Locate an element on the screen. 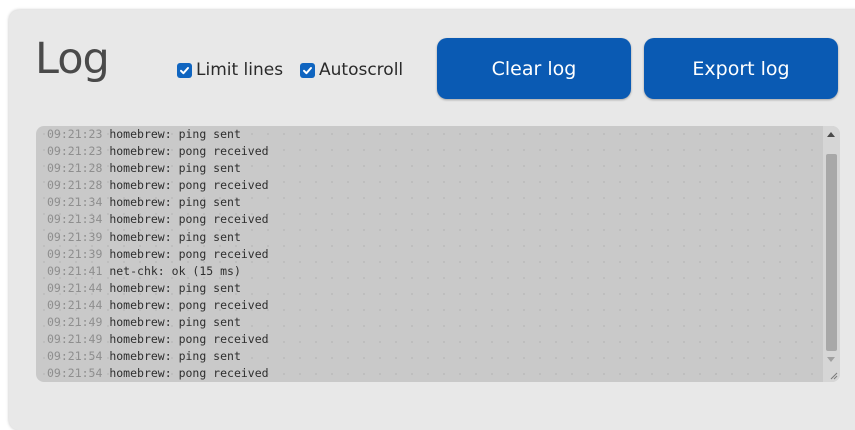 This screenshot has height=430, width=855. scrollbar is located at coordinates (831, 254).